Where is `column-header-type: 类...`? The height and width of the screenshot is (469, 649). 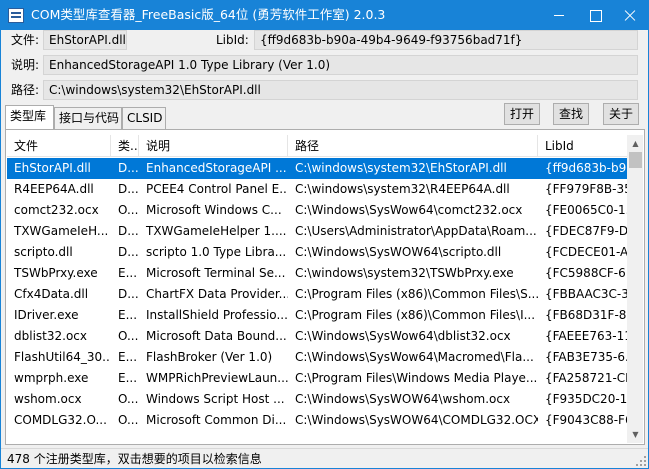
column-header-type: 类... is located at coordinates (125, 146).